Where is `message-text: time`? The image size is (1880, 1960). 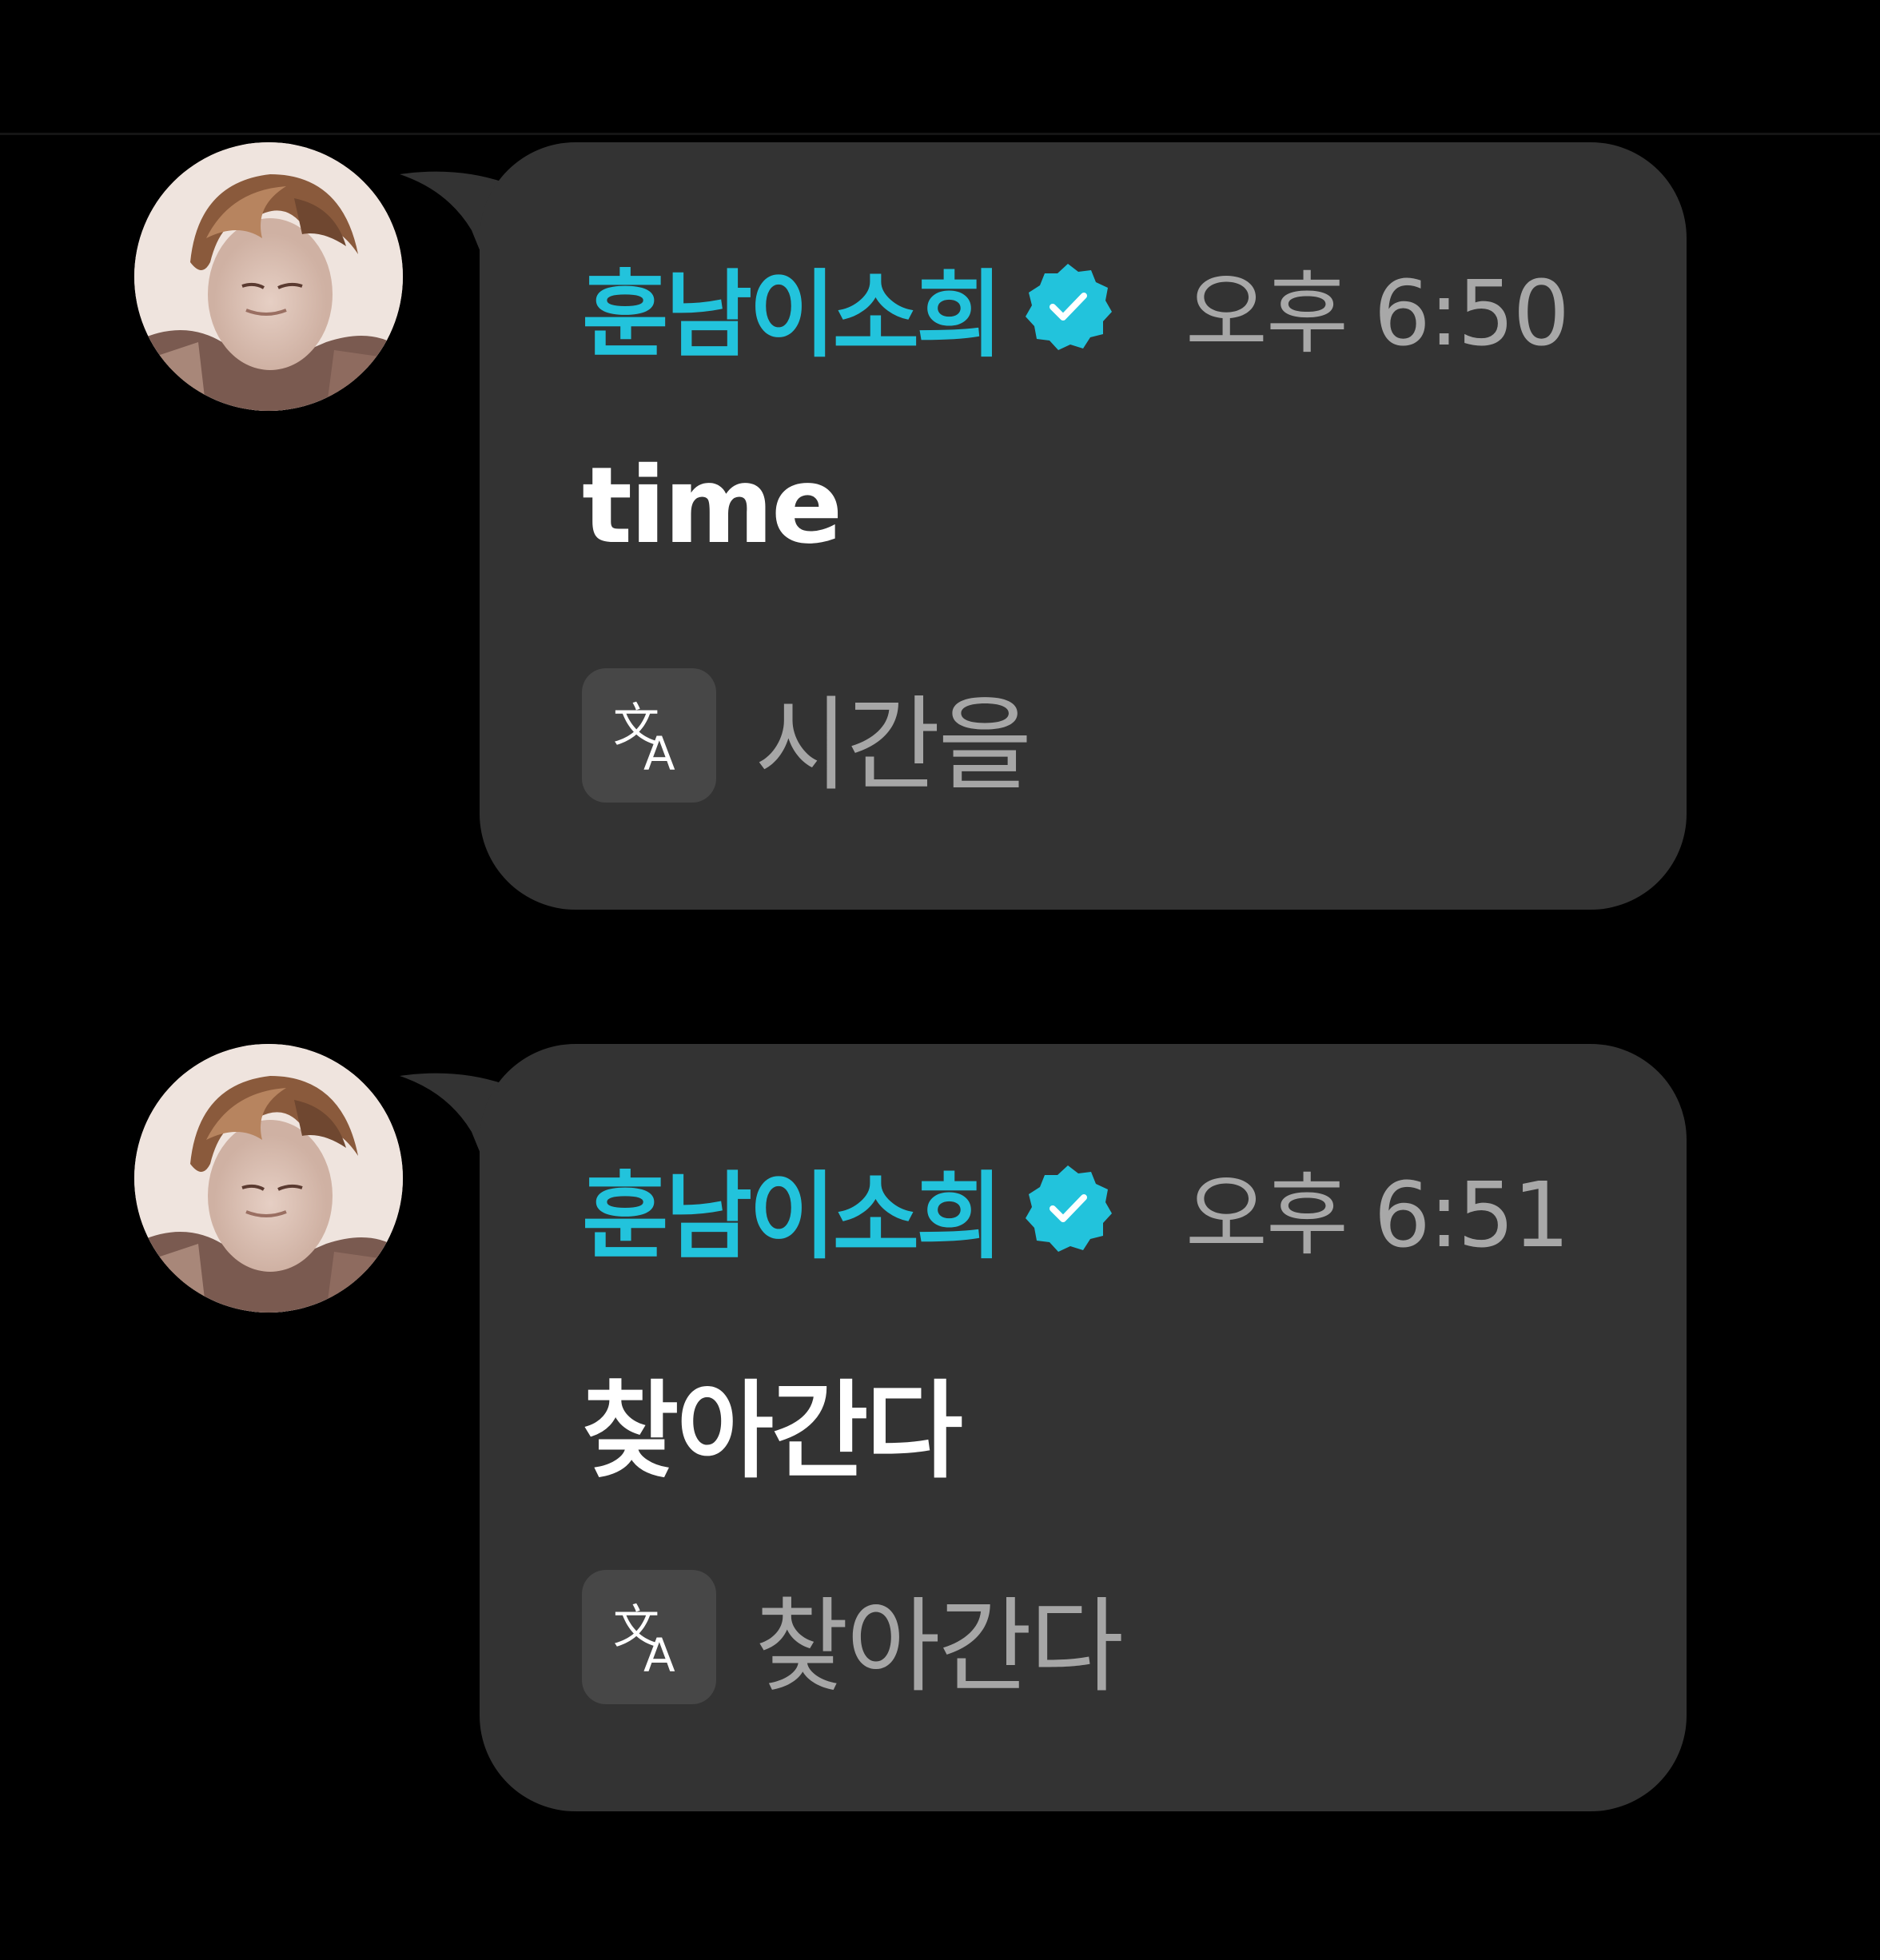 message-text: time is located at coordinates (712, 506).